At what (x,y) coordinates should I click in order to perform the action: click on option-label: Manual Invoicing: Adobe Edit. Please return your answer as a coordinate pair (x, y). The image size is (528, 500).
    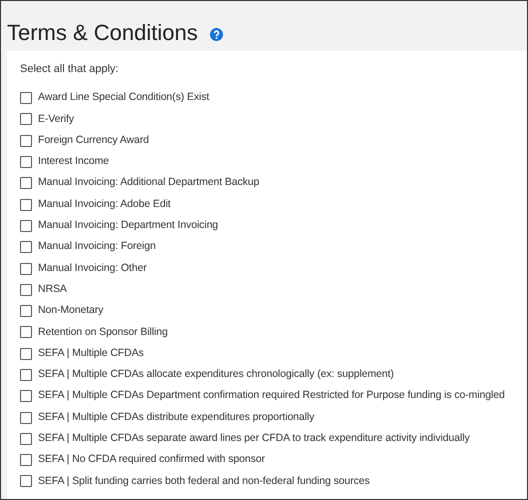
    Looking at the image, I should click on (104, 204).